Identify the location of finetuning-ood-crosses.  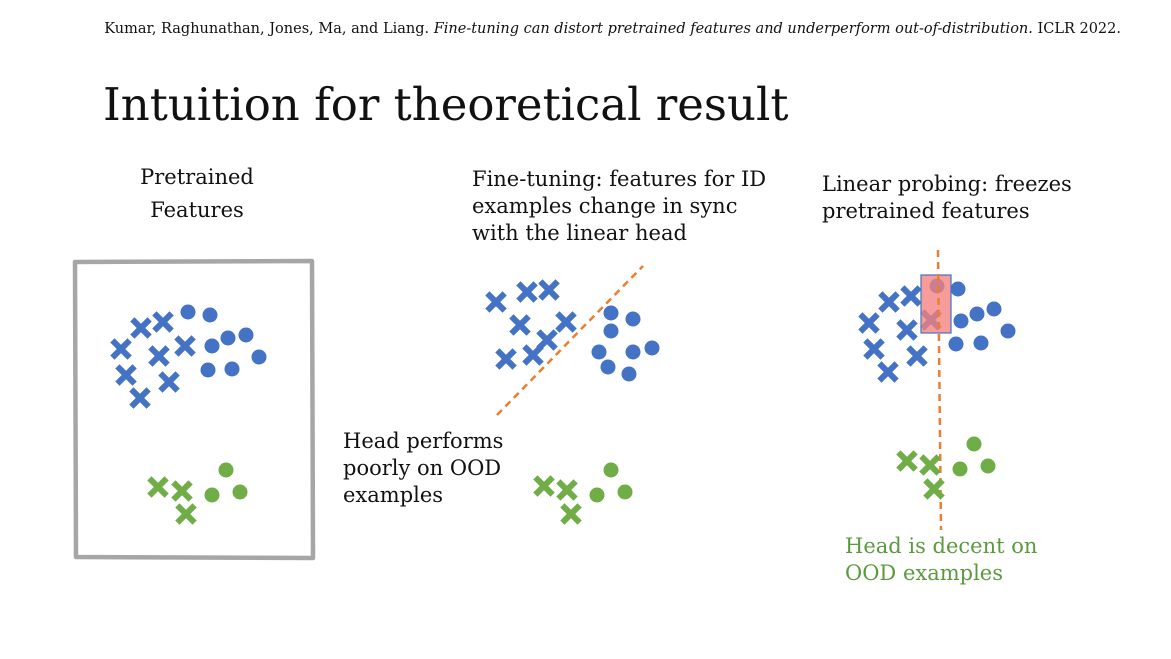
(558, 500).